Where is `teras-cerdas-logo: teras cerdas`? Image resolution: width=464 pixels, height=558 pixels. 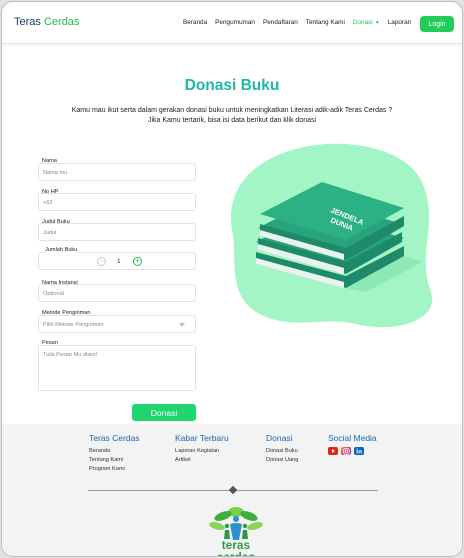
teras-cerdas-logo: teras cerdas is located at coordinates (236, 529).